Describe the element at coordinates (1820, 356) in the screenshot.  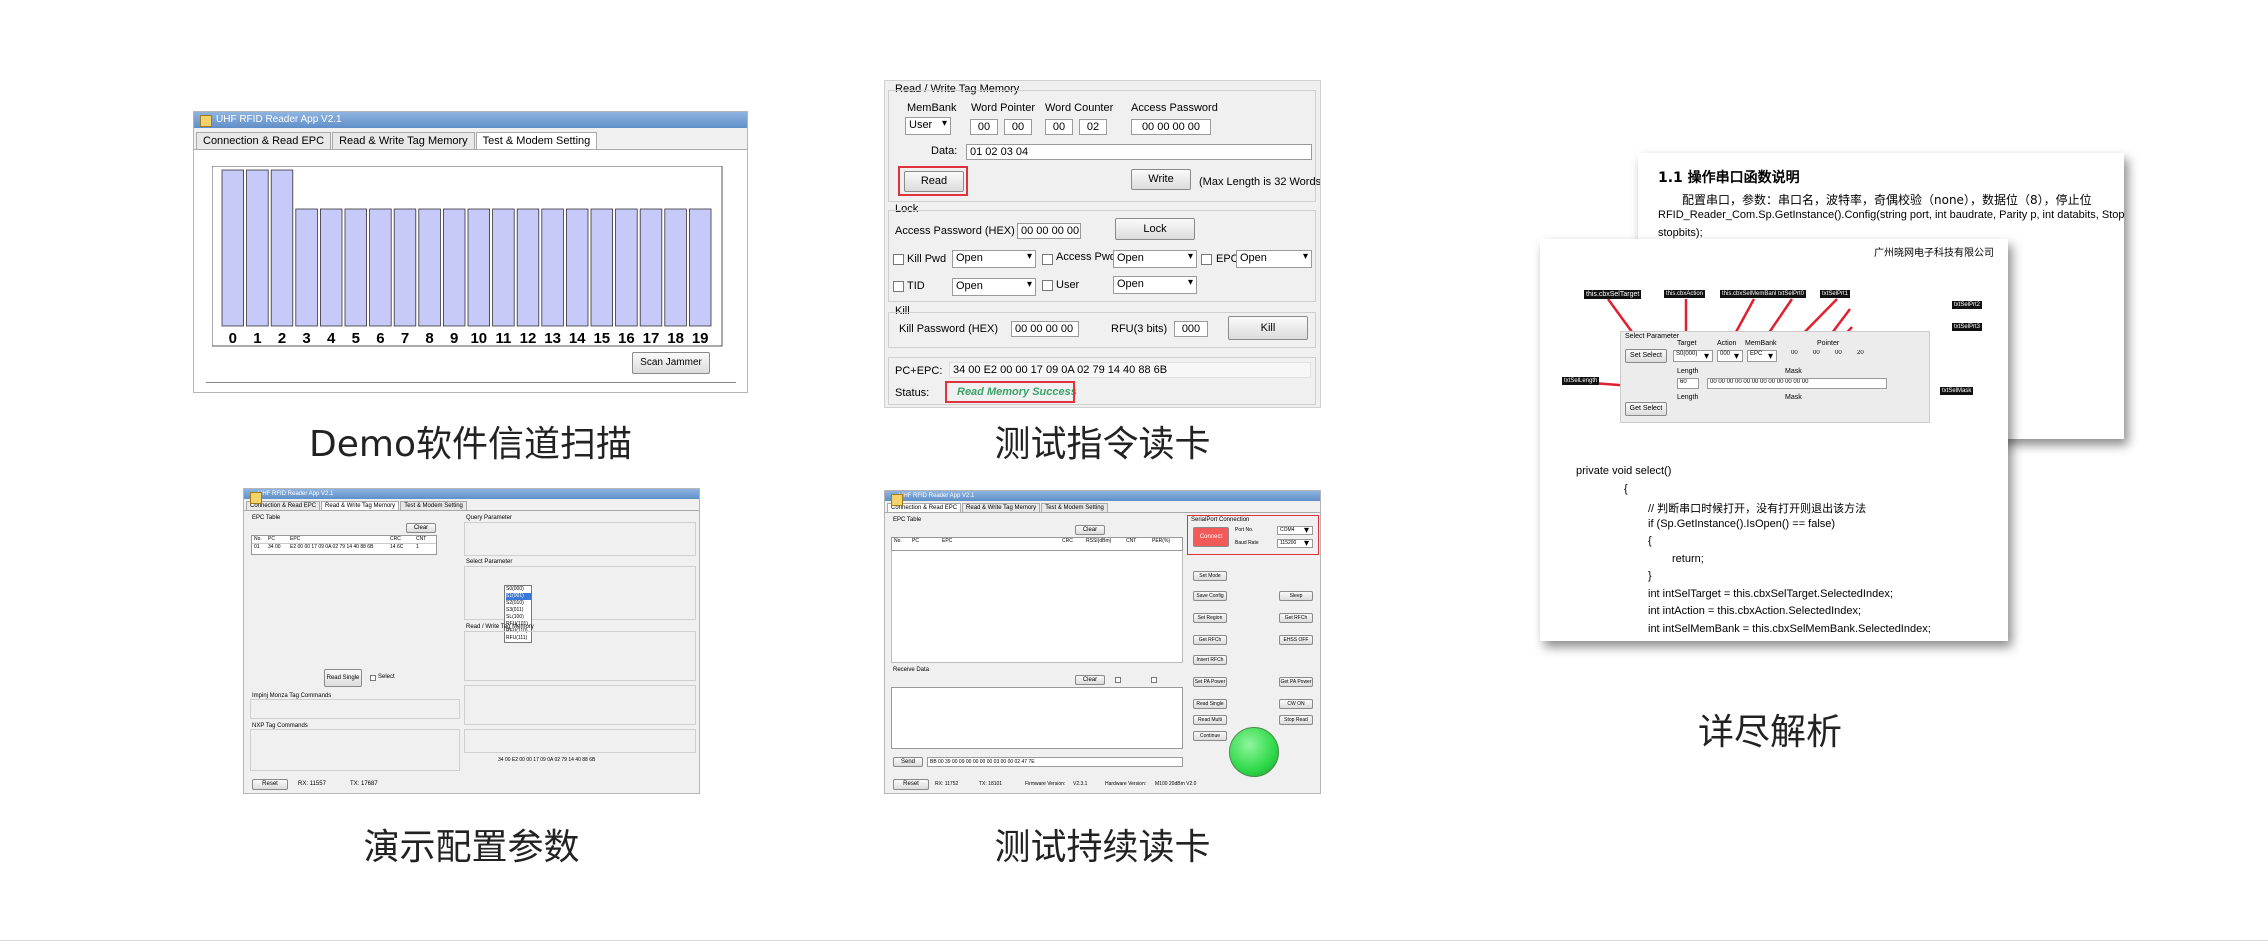
I see `sp-pointer-2: 00` at that location.